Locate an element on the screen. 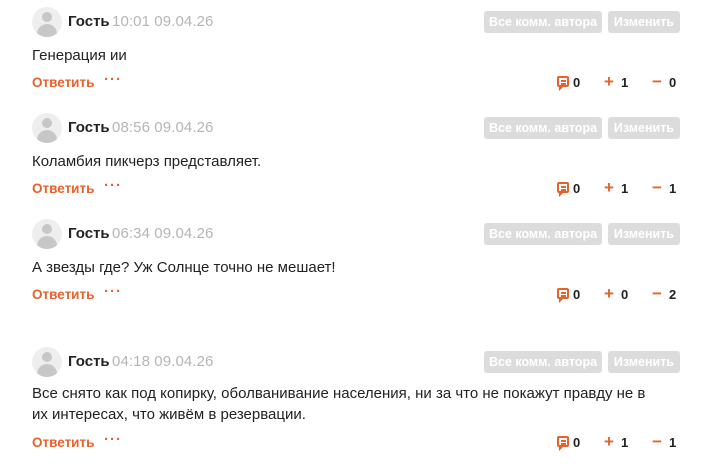  comment-text: Генерация ии is located at coordinates (79, 55).